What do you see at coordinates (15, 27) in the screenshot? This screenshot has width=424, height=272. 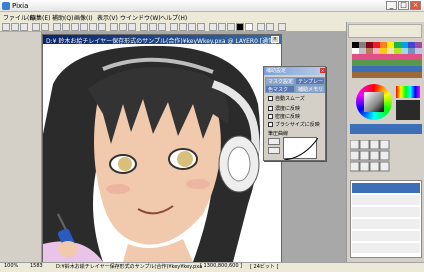 I see `open-icon` at bounding box center [15, 27].